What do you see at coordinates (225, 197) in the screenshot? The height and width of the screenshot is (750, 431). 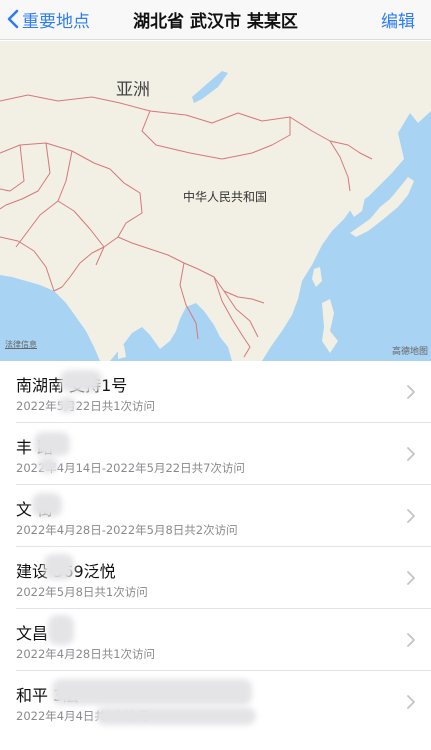 I see `map-label-country: 中华人民共和国` at bounding box center [225, 197].